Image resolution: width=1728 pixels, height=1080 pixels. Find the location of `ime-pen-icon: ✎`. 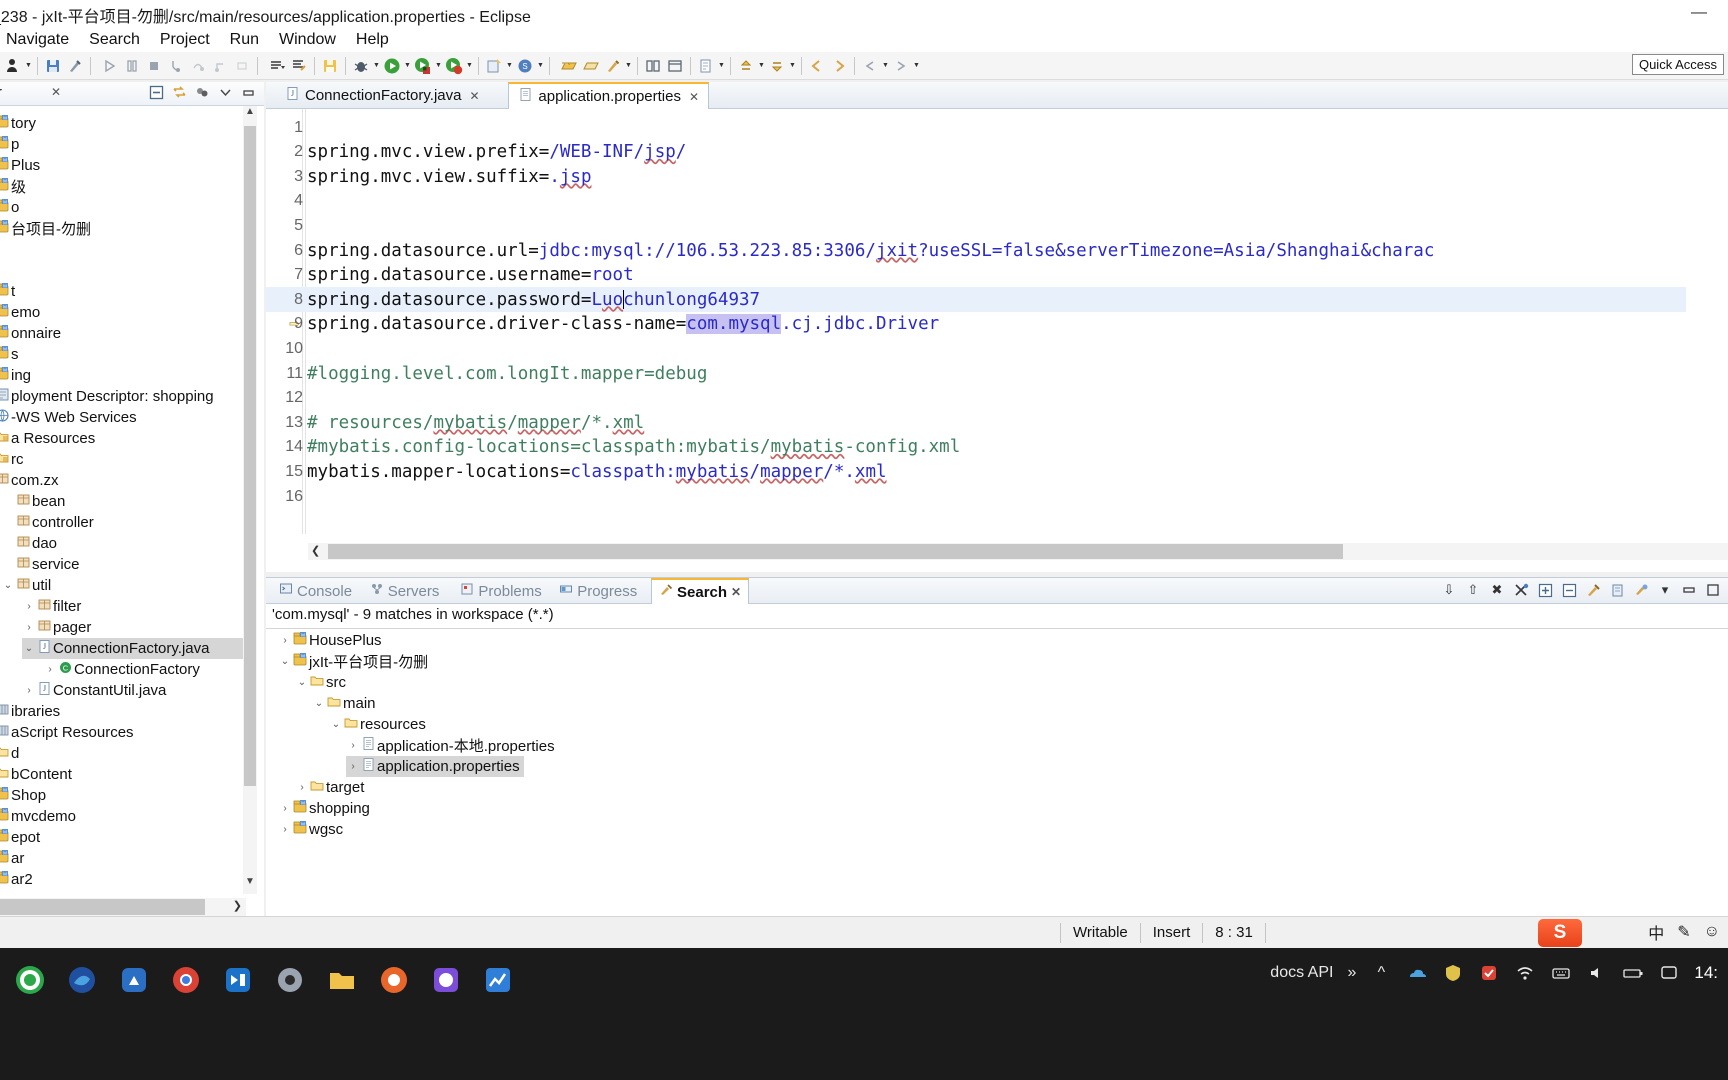

ime-pen-icon: ✎ is located at coordinates (1683, 932).